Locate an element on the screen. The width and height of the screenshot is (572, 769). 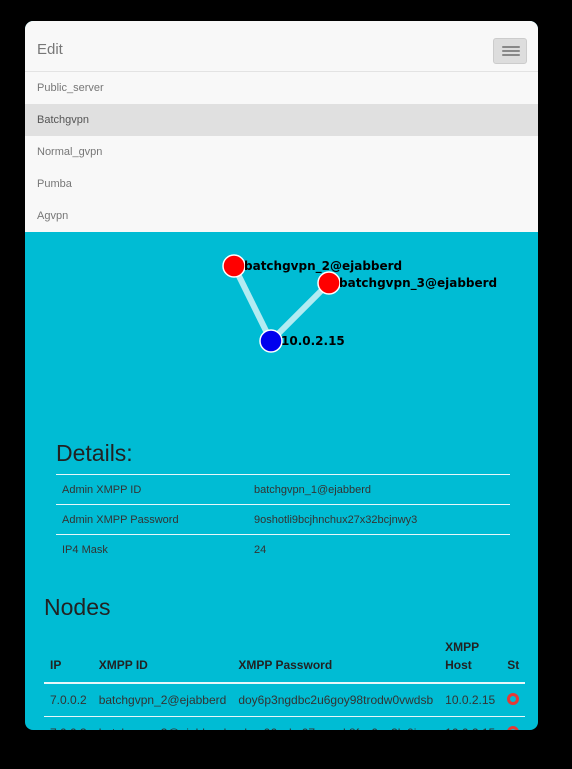
cell-xmpp-id: batchgvpn_2@ejabberd is located at coordinates (162, 700).